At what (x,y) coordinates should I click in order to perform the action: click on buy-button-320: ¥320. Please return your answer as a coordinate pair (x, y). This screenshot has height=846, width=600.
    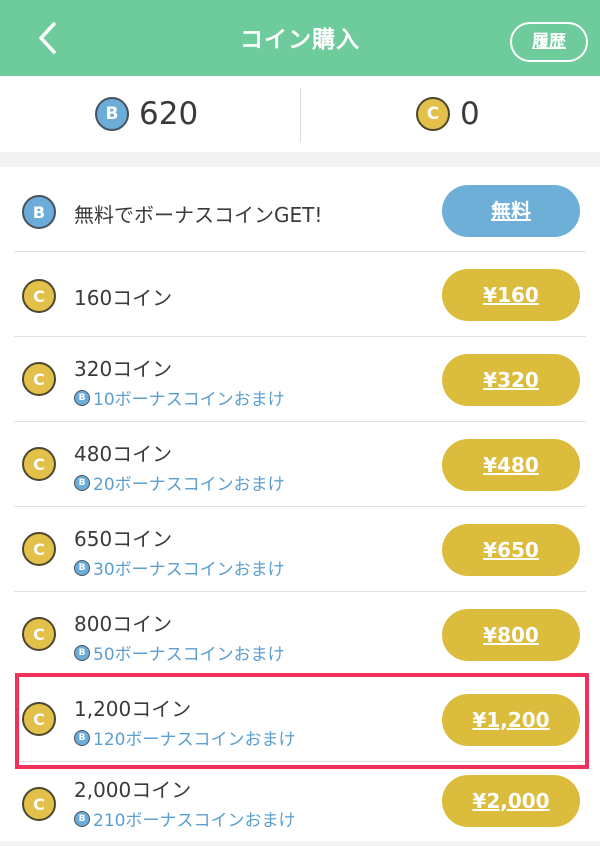
    Looking at the image, I should click on (511, 380).